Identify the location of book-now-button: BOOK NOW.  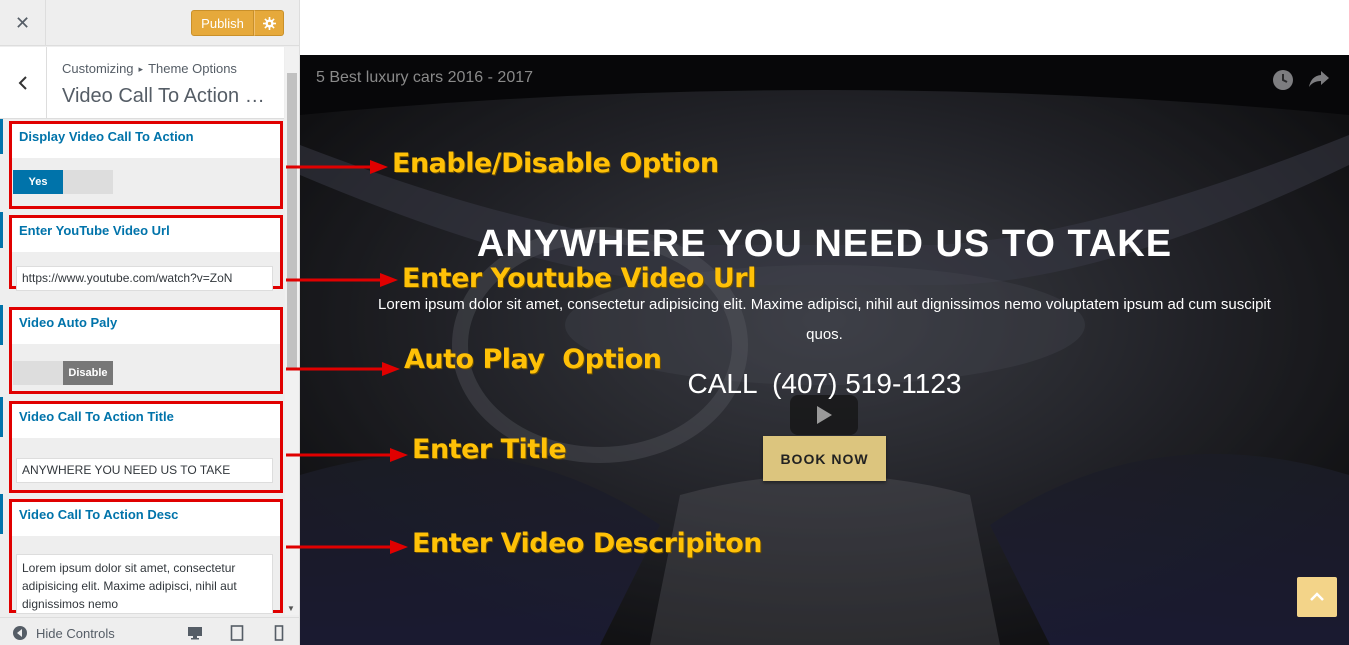
(824, 458).